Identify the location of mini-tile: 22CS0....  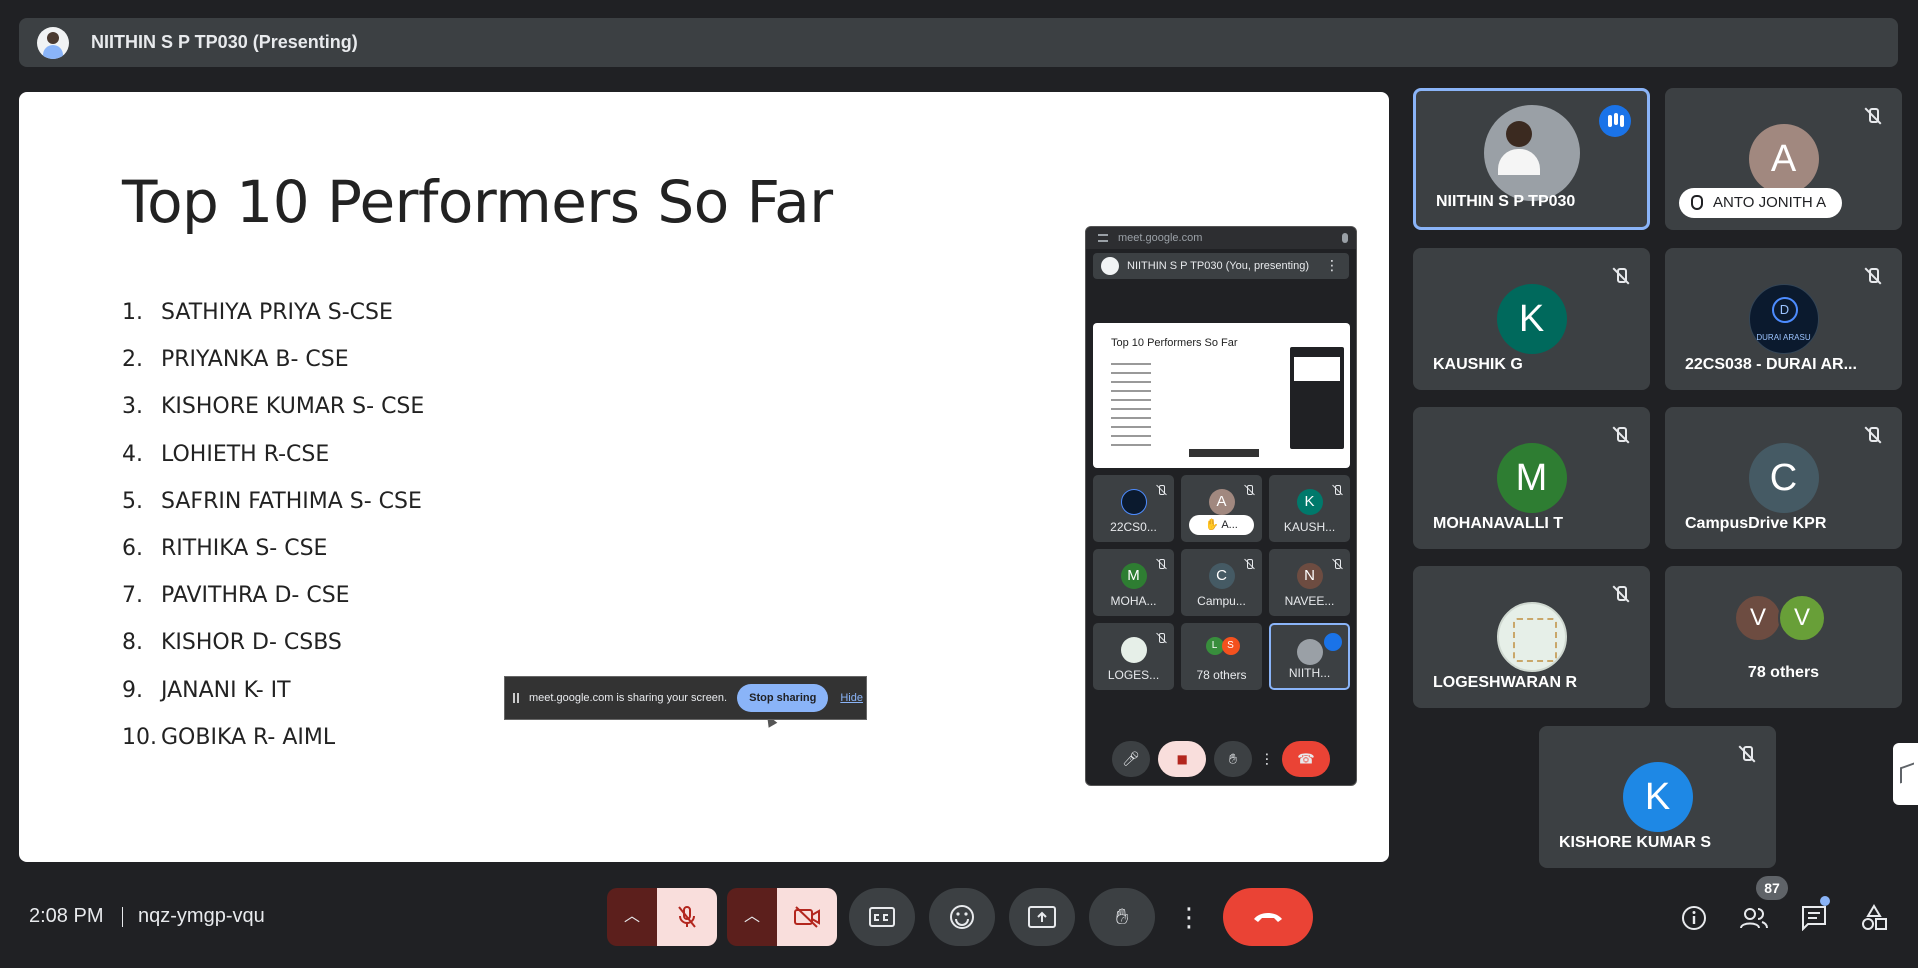
(1133, 508).